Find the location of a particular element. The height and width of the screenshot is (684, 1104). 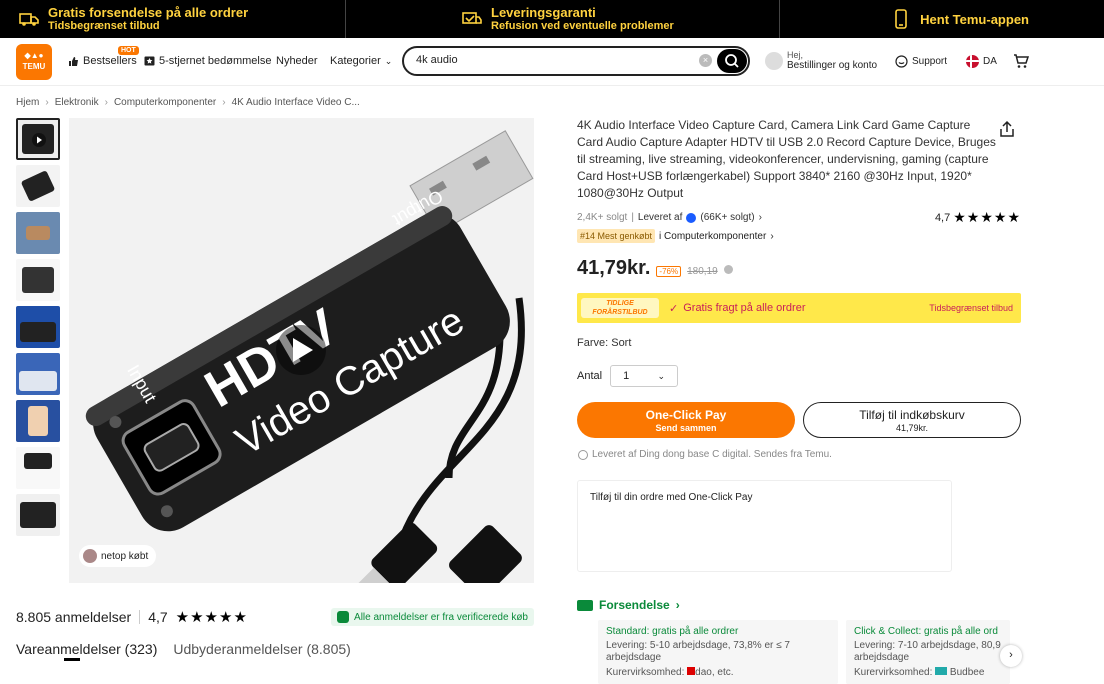

price-line: 41,79kr. -76% 180,19 is located at coordinates (655, 268).